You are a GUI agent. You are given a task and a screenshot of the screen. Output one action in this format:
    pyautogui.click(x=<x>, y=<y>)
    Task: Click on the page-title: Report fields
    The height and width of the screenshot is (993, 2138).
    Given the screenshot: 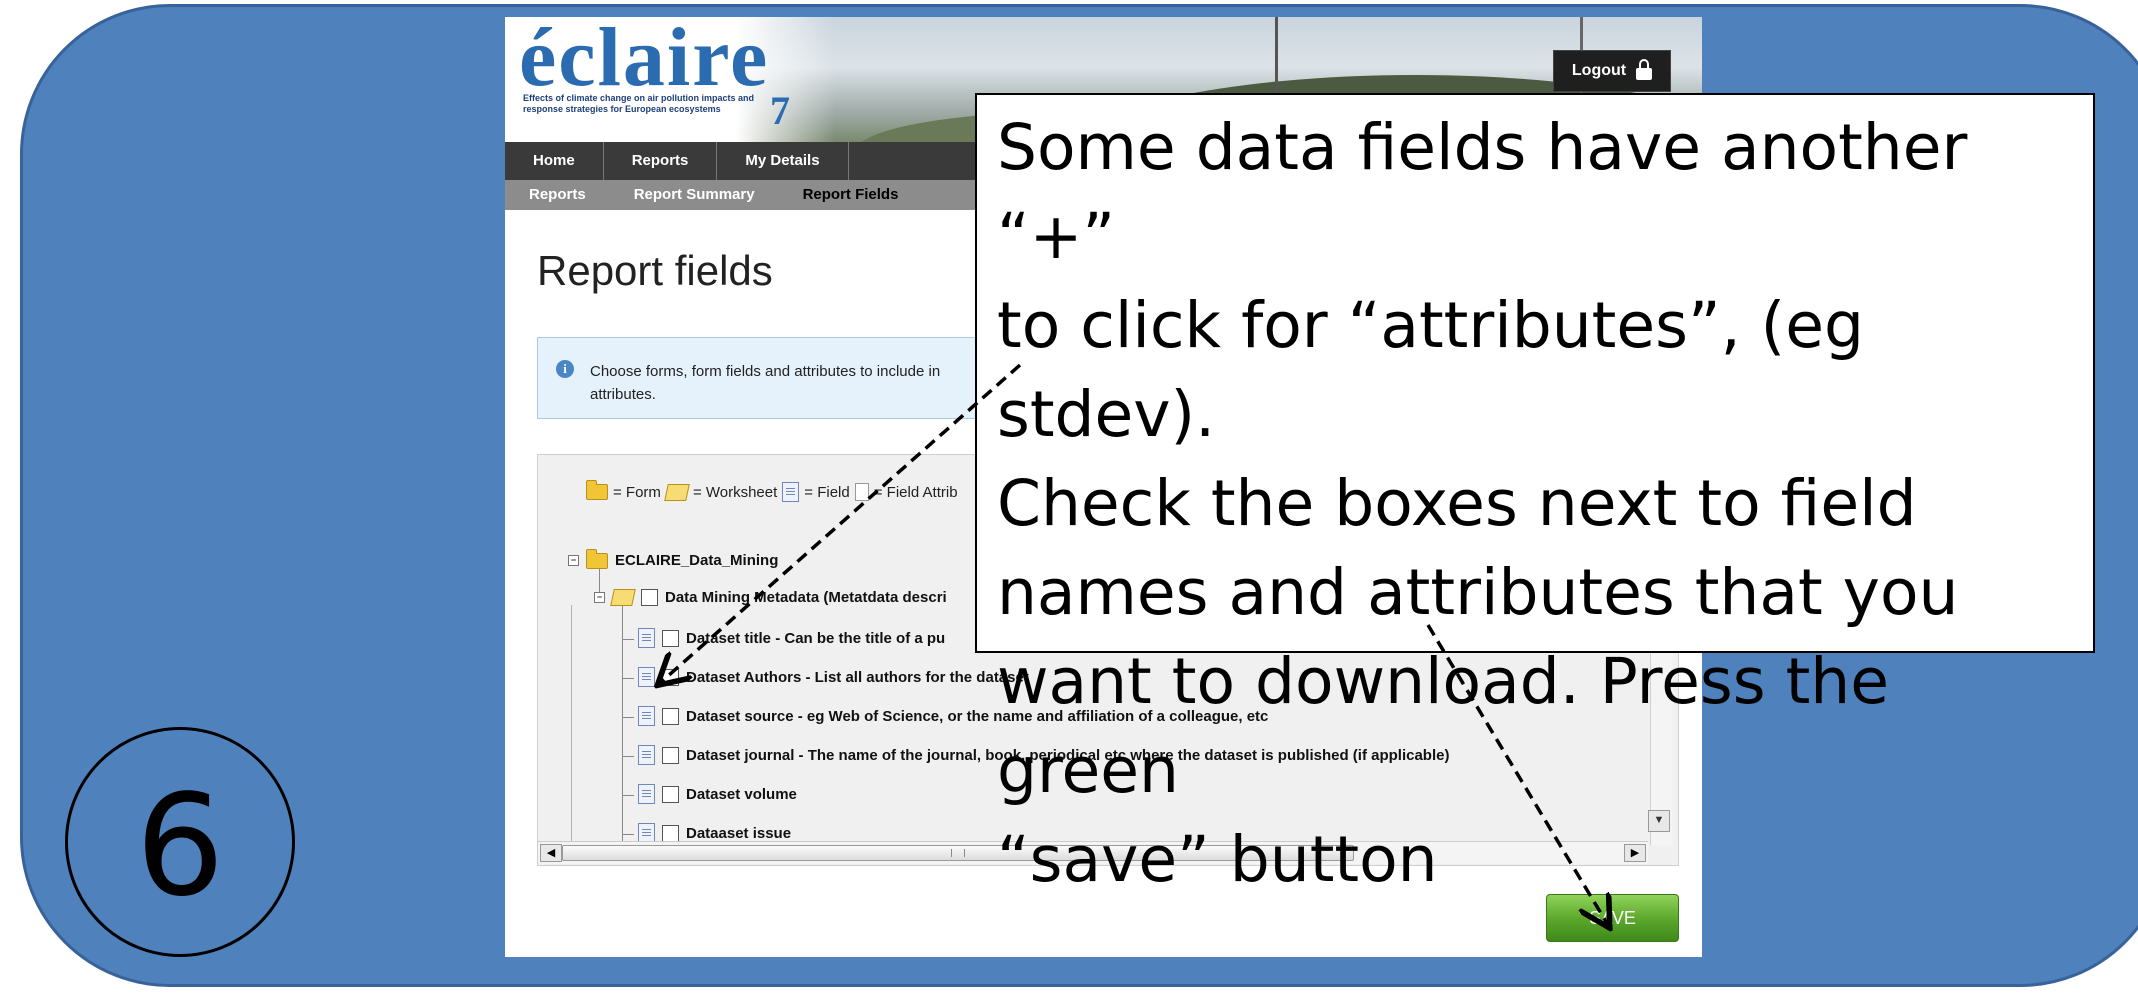 What is the action you would take?
    pyautogui.click(x=655, y=270)
    